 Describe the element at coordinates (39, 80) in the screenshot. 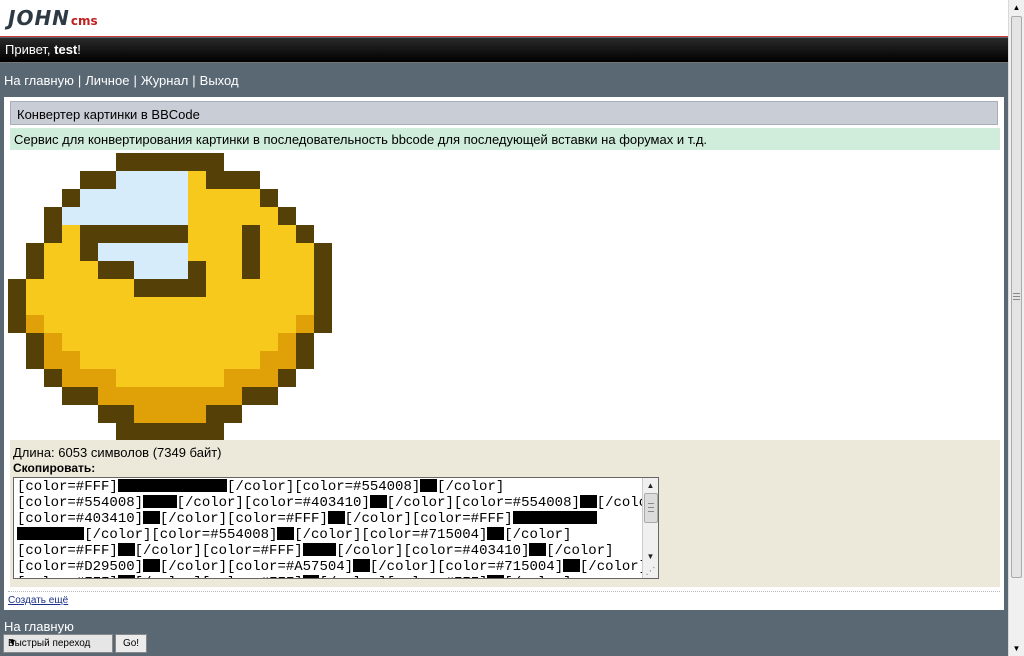

I see `nav-link-home: На главную` at that location.